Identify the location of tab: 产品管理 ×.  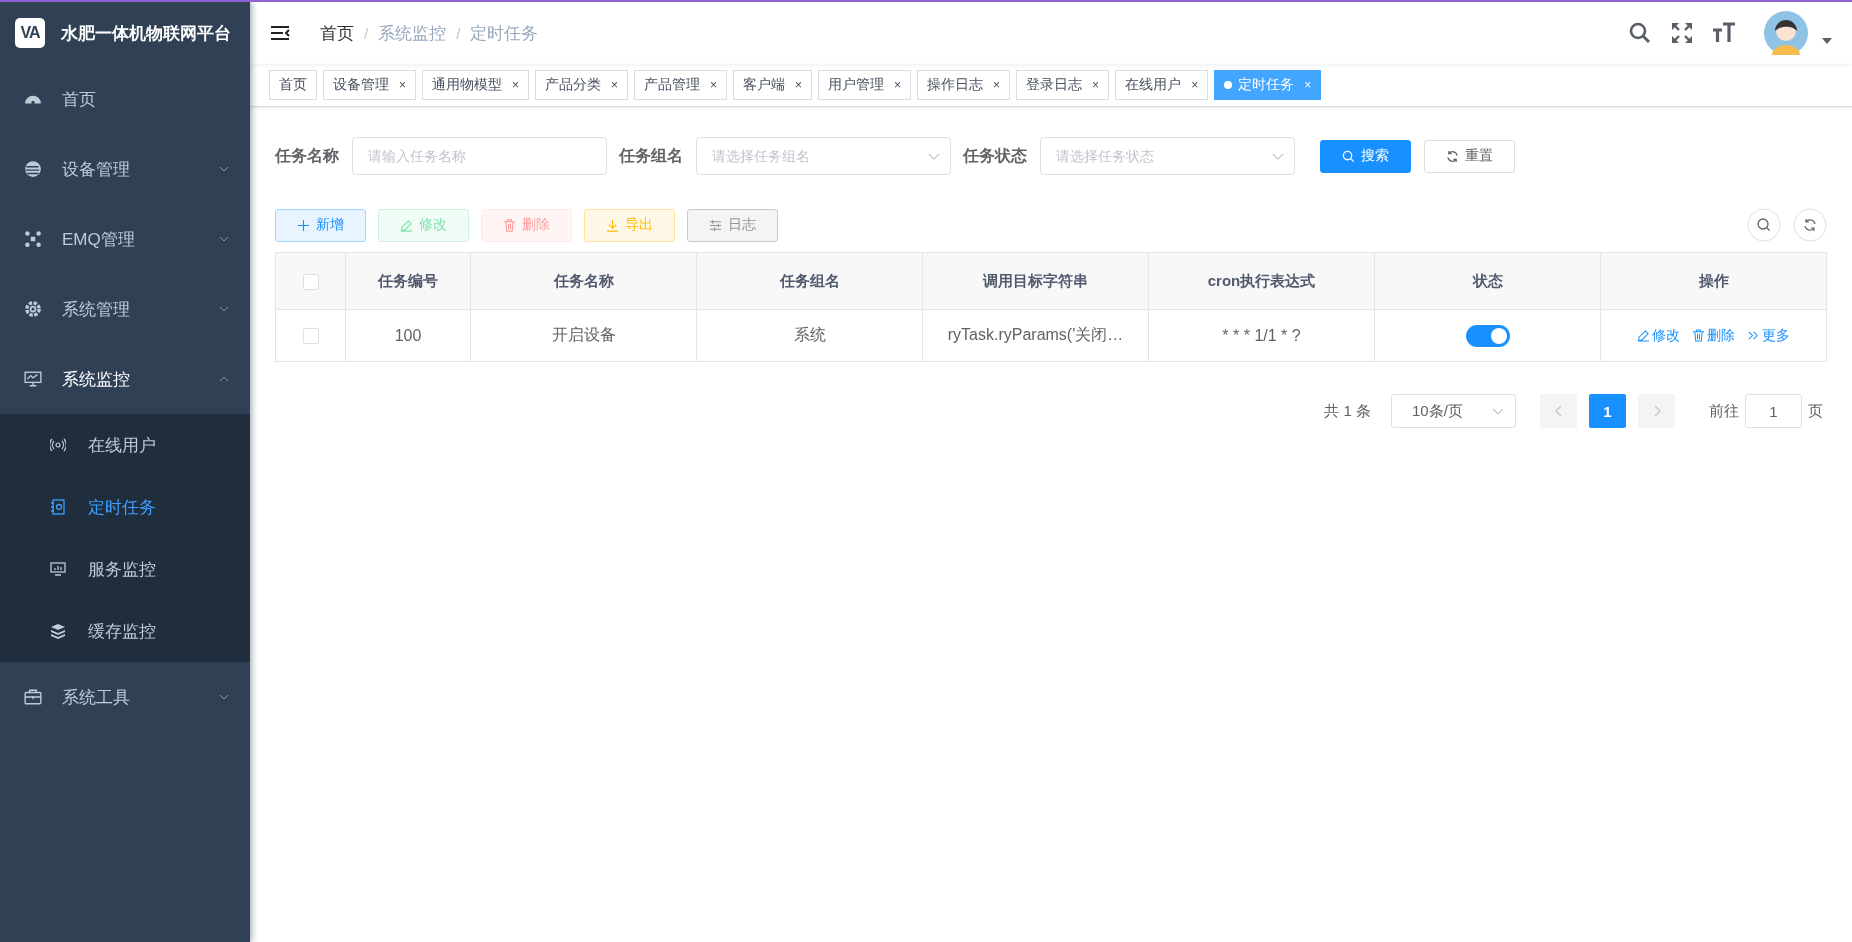
(681, 85).